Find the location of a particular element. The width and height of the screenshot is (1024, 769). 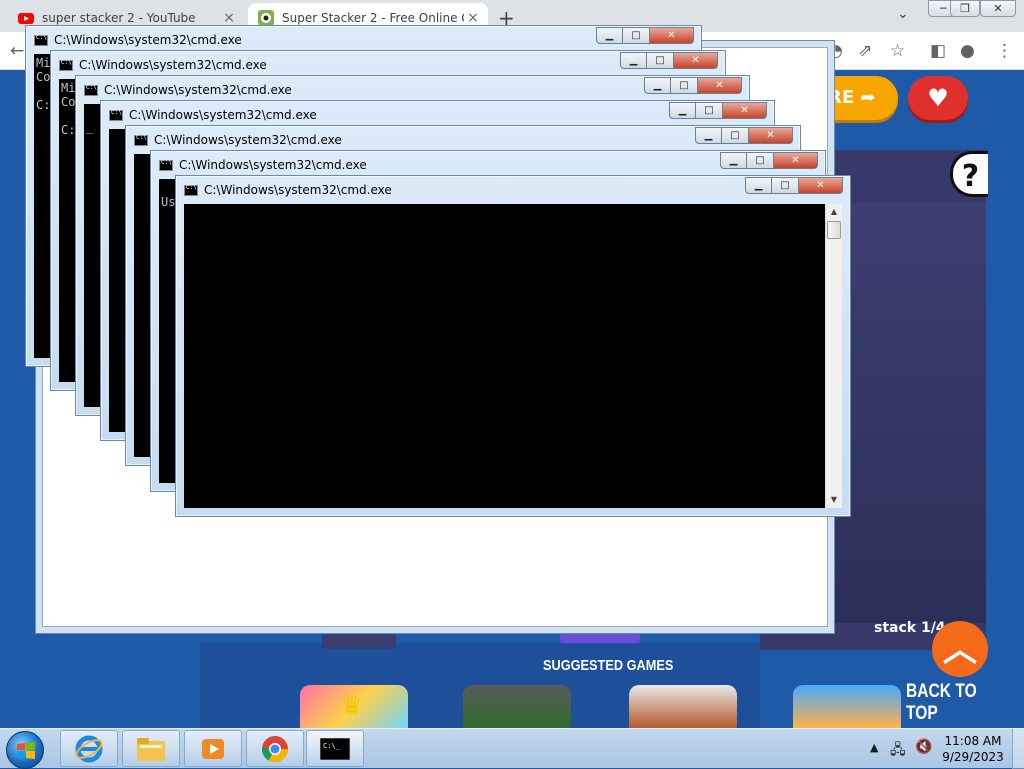

menu-kebab-icon: ⋮ is located at coordinates (1004, 51).